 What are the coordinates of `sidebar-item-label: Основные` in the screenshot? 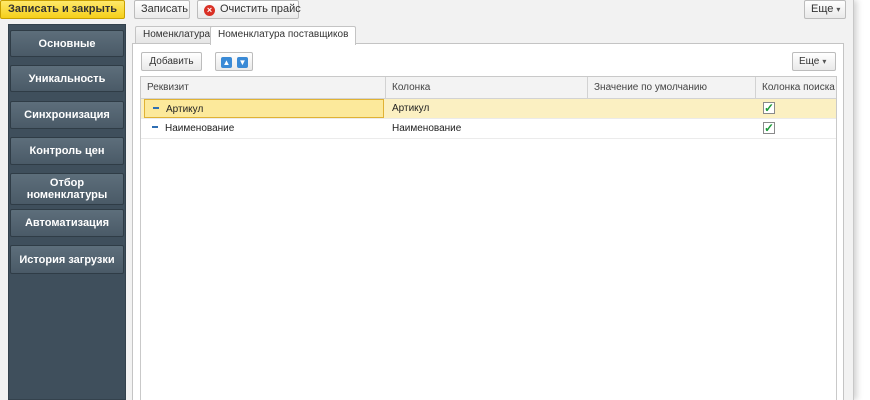 It's located at (67, 43).